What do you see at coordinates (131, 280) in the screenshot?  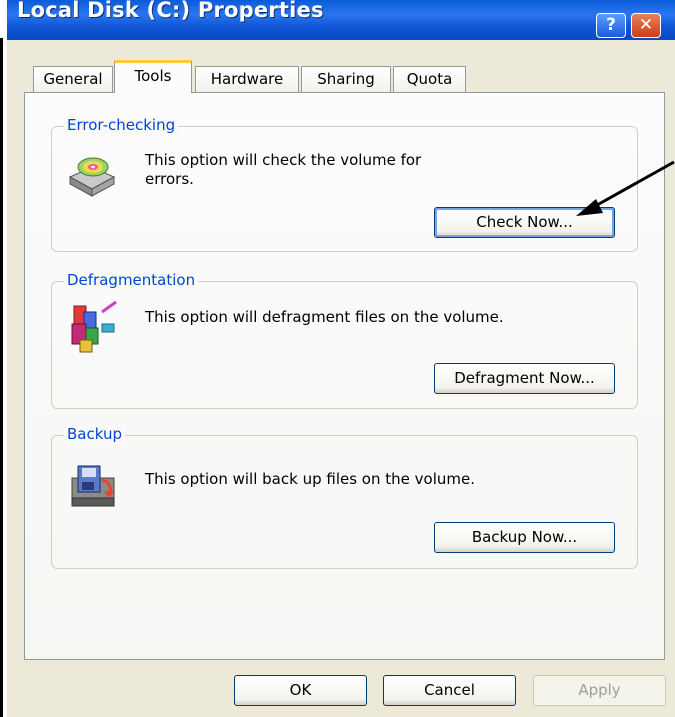 I see `defragmentation-title: Defragmentation` at bounding box center [131, 280].